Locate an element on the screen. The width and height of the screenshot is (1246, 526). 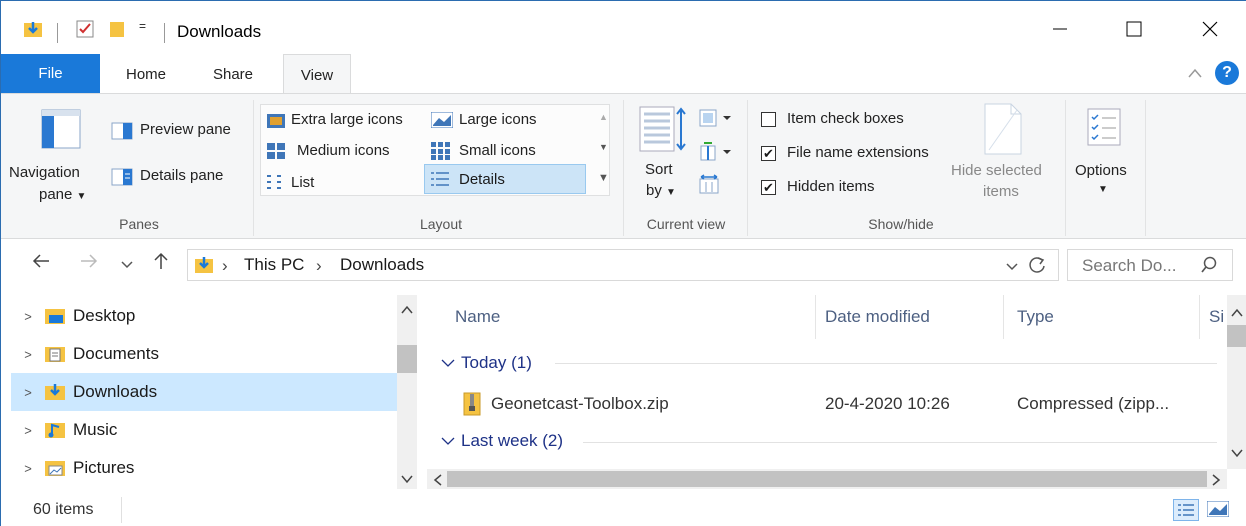
group-divider is located at coordinates (900, 442).